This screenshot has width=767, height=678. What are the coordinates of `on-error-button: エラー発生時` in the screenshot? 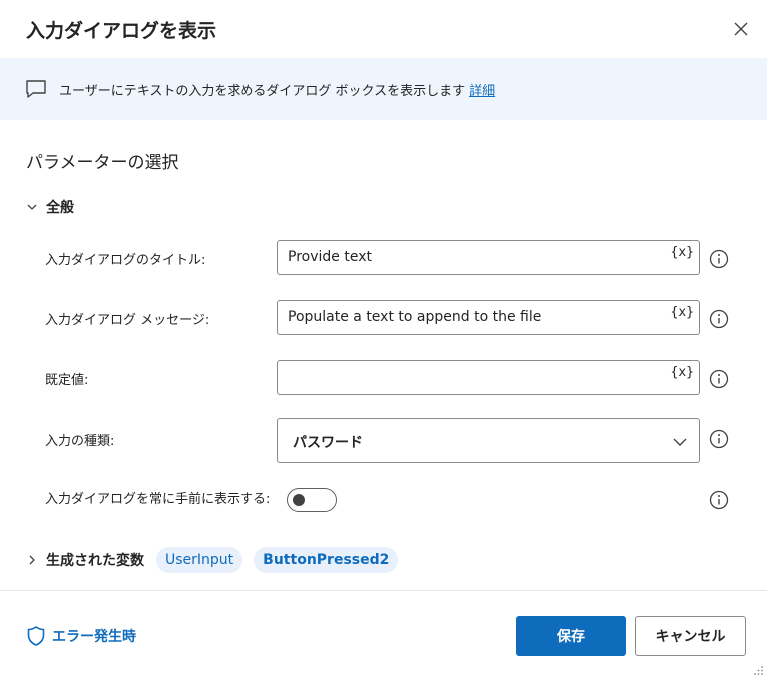 It's located at (81, 636).